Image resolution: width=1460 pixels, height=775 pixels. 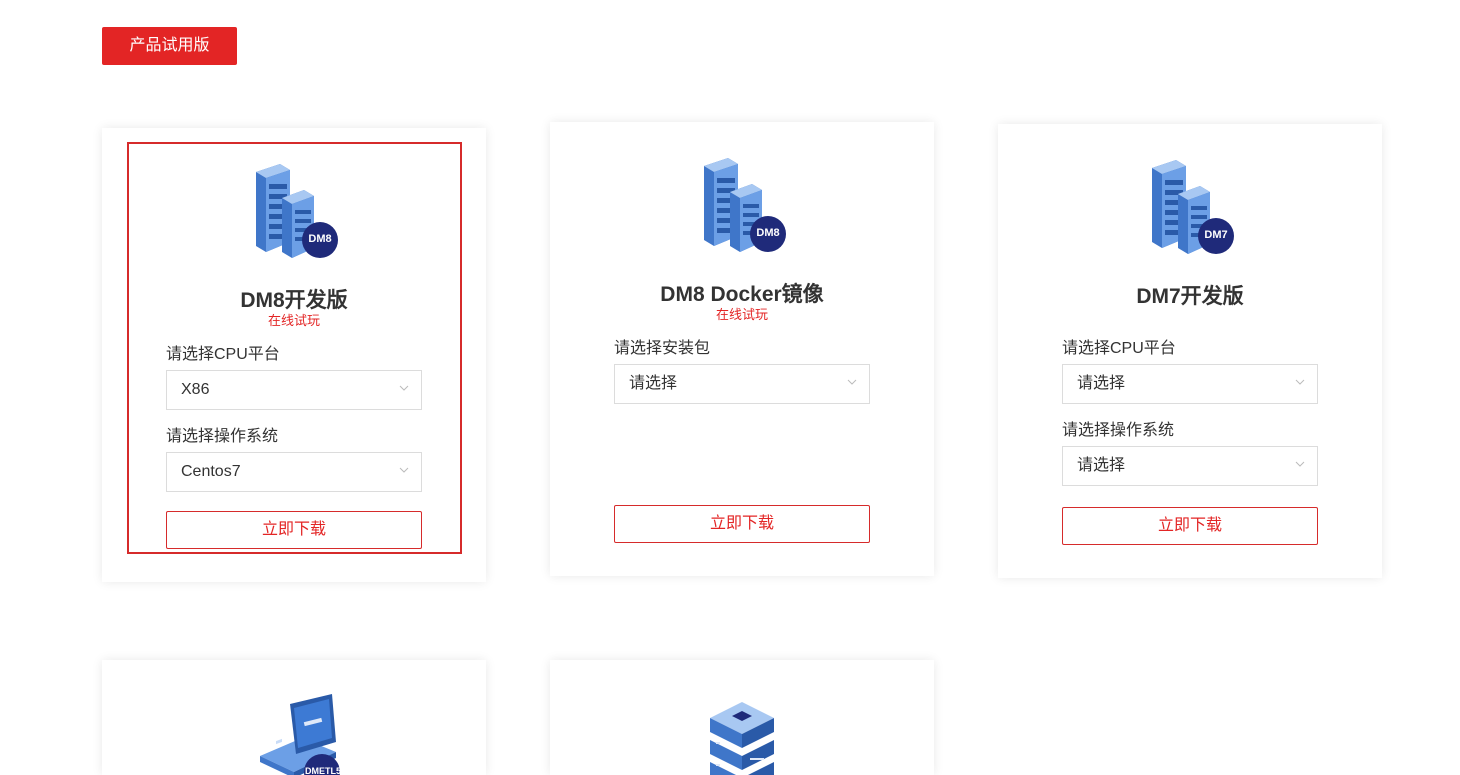 I want to click on package-select: 请选择, so click(x=742, y=384).